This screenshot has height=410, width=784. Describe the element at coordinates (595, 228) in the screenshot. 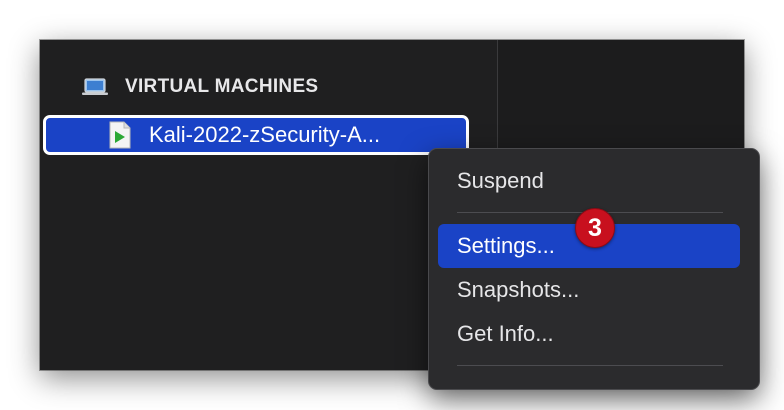

I see `step-badge: 3` at that location.